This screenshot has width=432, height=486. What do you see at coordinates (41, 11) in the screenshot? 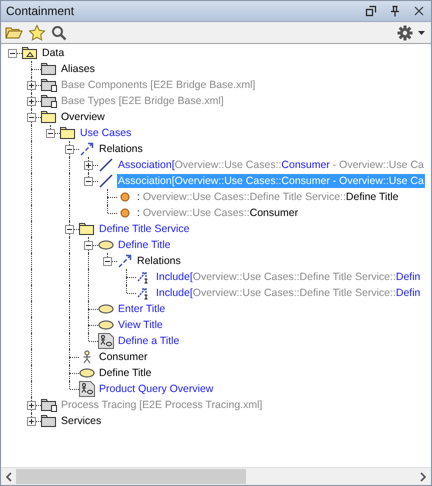
I see `panel-title: Containment` at bounding box center [41, 11].